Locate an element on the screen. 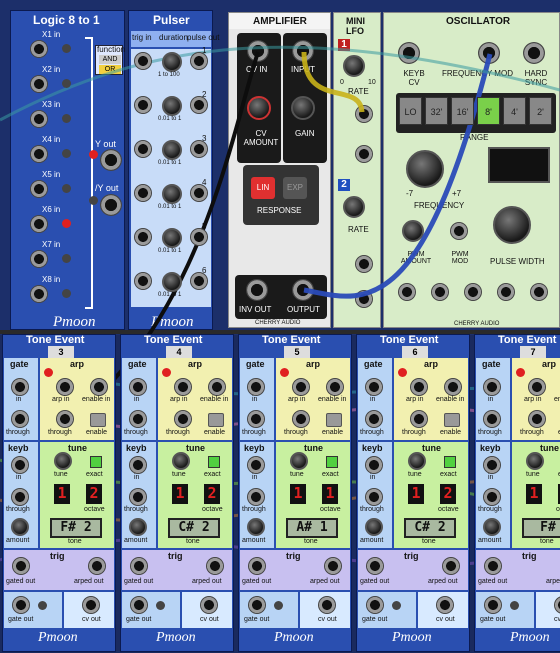 Image resolution: width=560 pixels, height=653 pixels. output-jack is located at coordinates (303, 290).